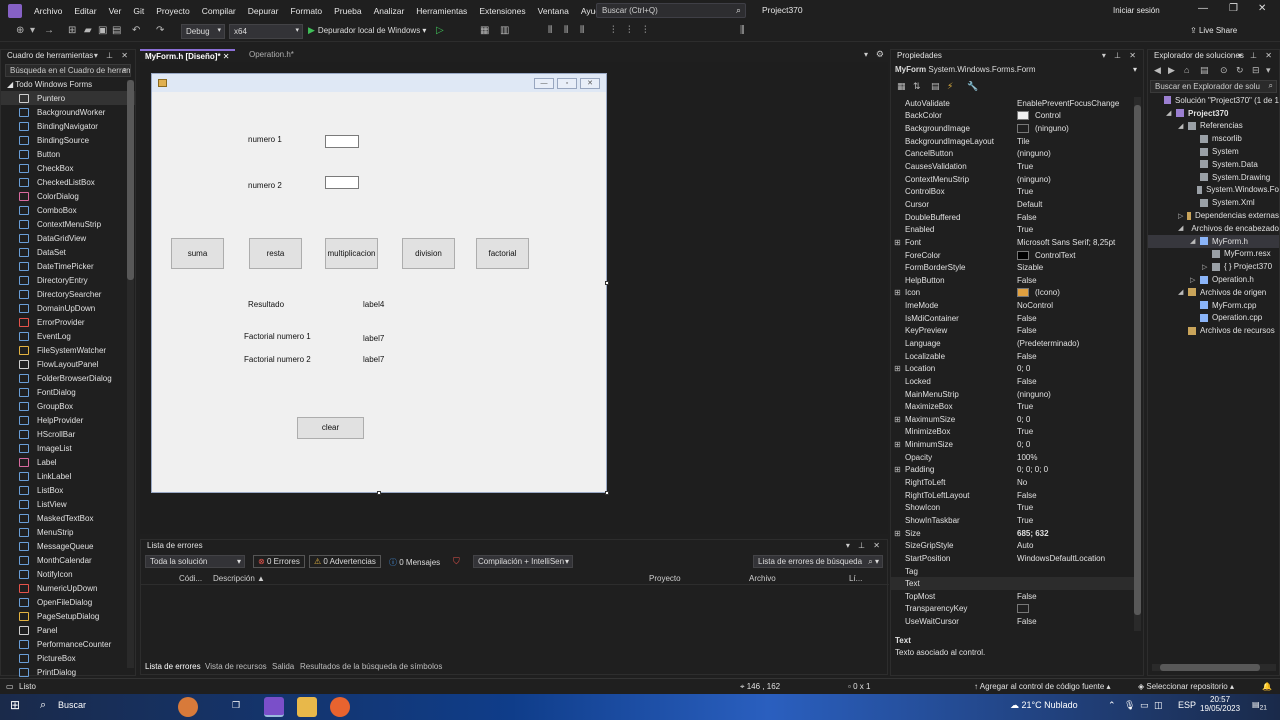 Image resolution: width=1280 pixels, height=720 pixels. What do you see at coordinates (1213, 30) in the screenshot?
I see `live-share-button: ⇪ Live Share` at bounding box center [1213, 30].